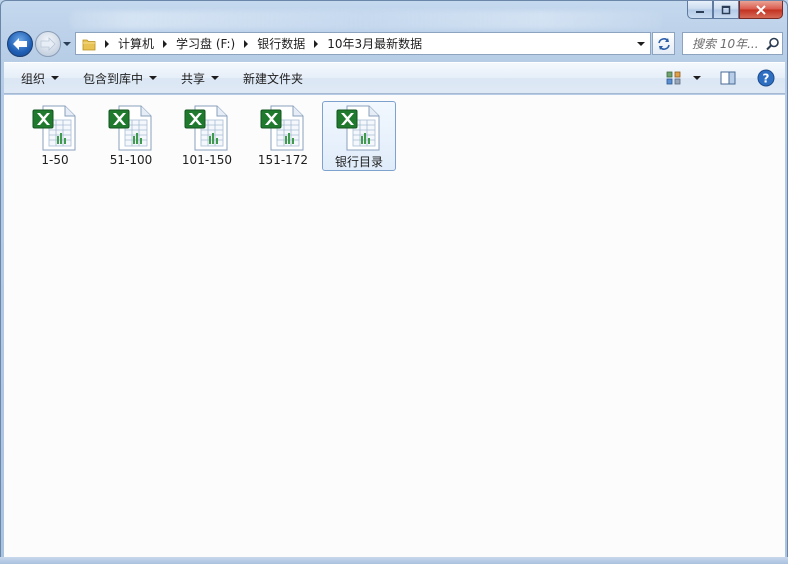  I want to click on close-icon, so click(761, 9).